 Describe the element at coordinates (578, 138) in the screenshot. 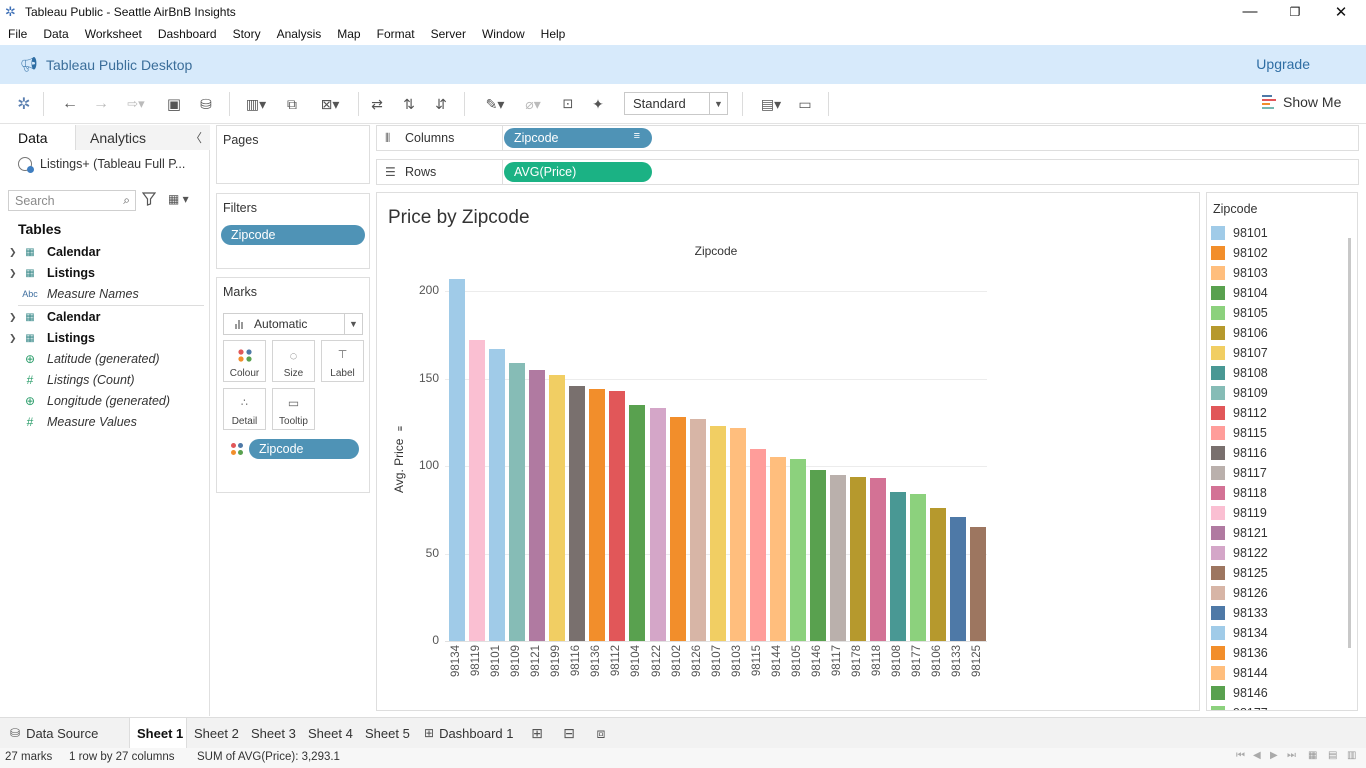

I see `columns-pill-zipcode: Zipcode ≡` at that location.